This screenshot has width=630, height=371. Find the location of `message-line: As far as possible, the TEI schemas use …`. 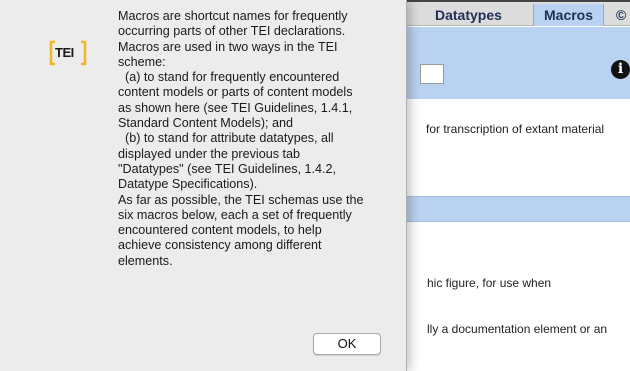

message-line: As far as possible, the TEI schemas use … is located at coordinates (241, 199).